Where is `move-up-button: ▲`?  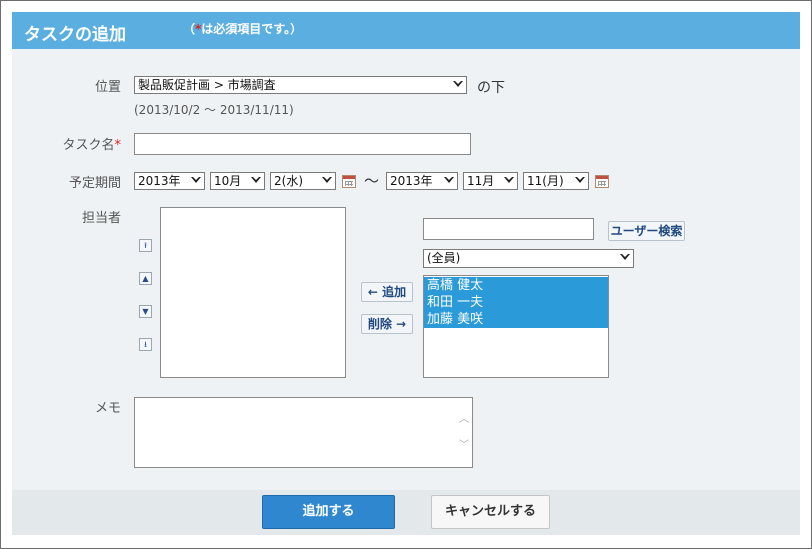
move-up-button: ▲ is located at coordinates (145, 278).